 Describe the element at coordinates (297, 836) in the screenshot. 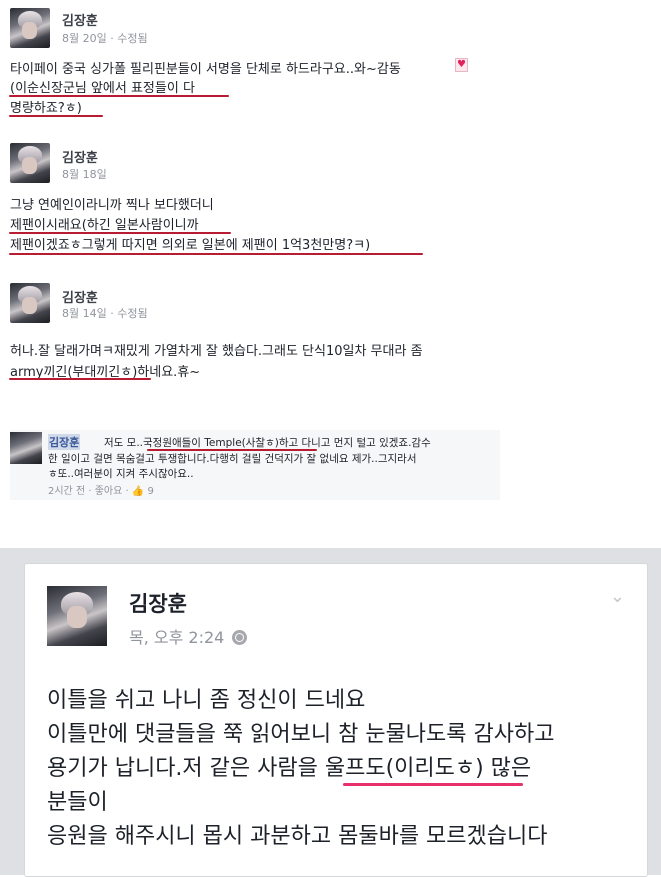

I see `post-text-line: 응원을 해주시니 몹시 과분하고 몸둘바를 모르겠습니다` at that location.